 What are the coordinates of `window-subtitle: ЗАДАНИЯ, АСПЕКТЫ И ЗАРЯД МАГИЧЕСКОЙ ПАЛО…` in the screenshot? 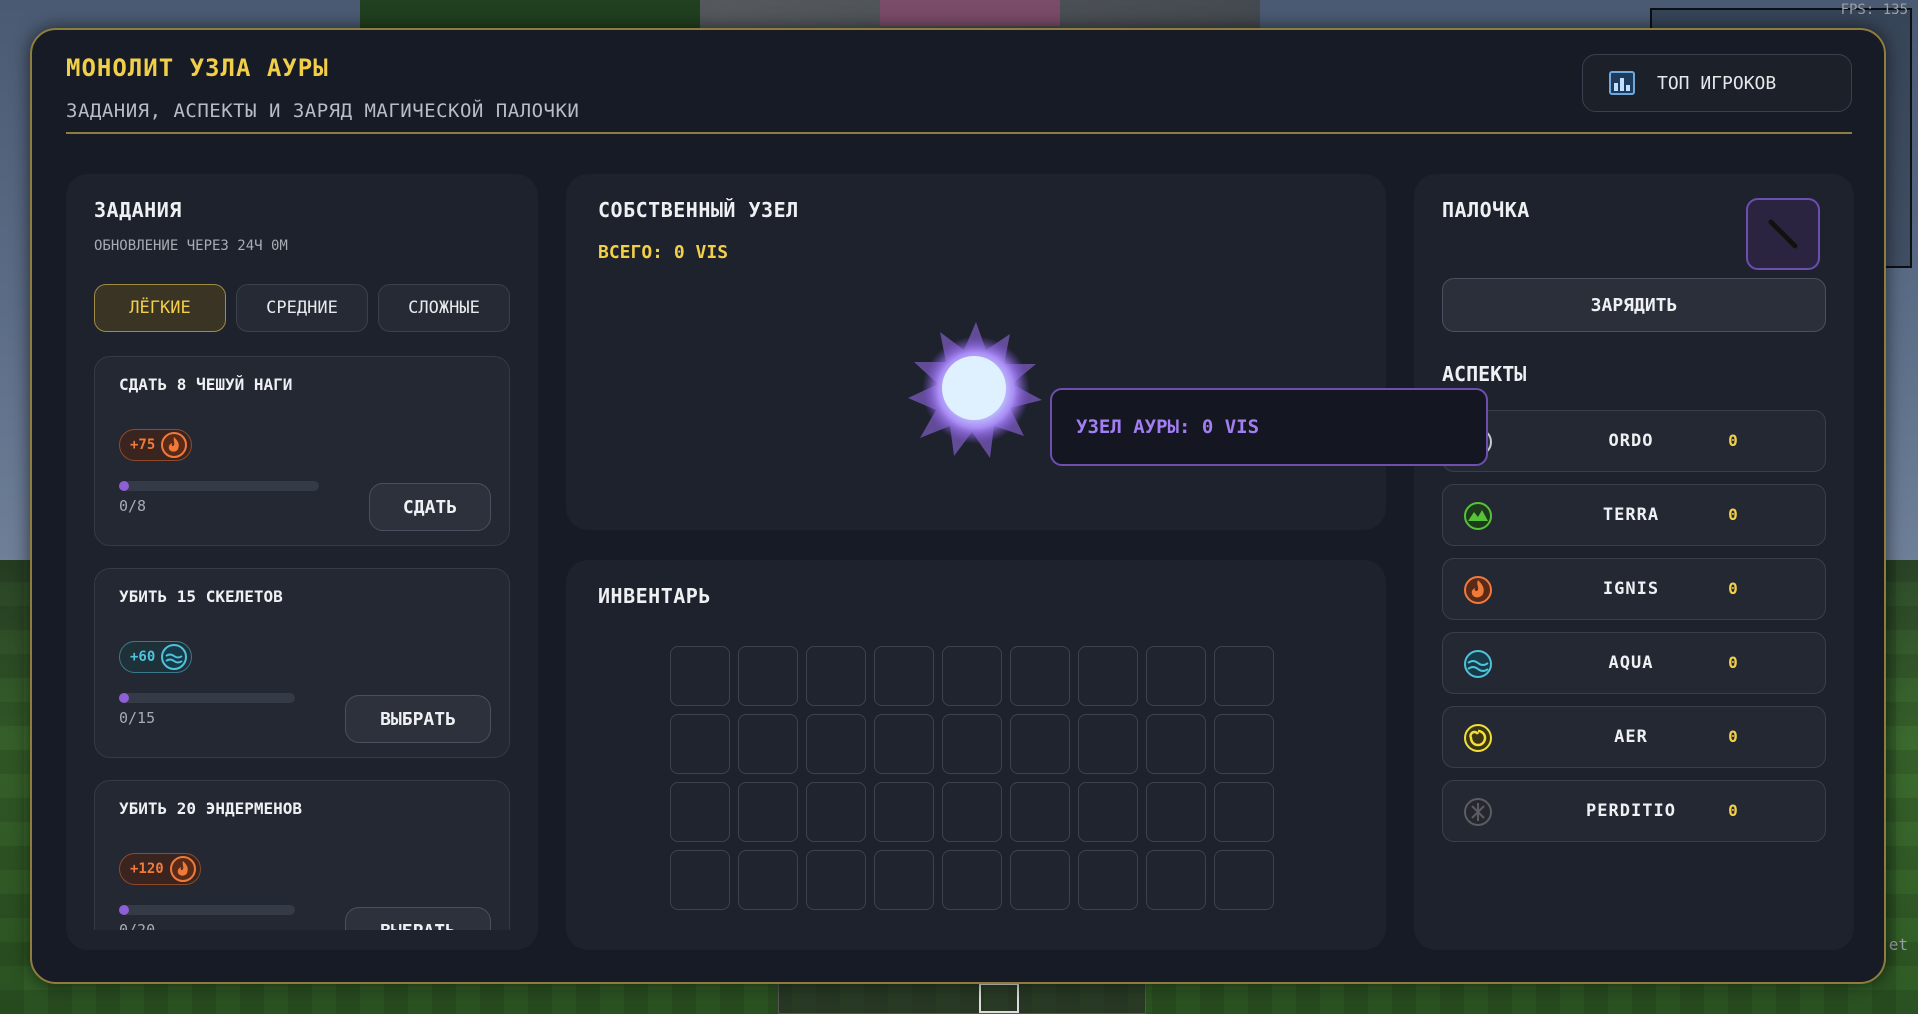 It's located at (323, 111).